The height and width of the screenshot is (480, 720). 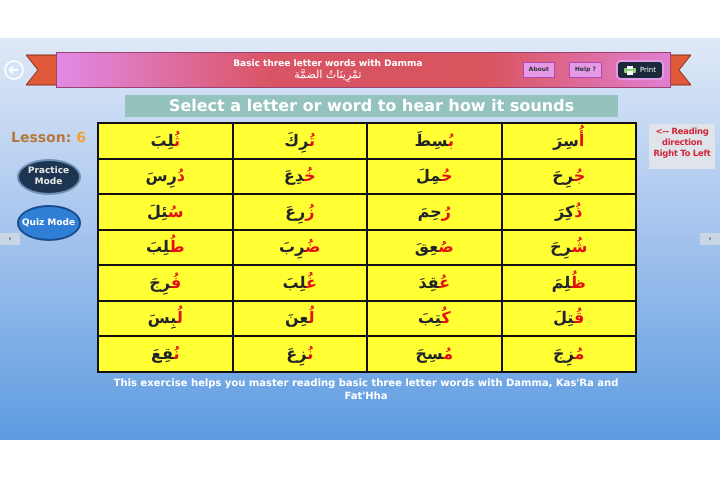 I want to click on lesson-label: Lesson: 6, so click(x=48, y=138).